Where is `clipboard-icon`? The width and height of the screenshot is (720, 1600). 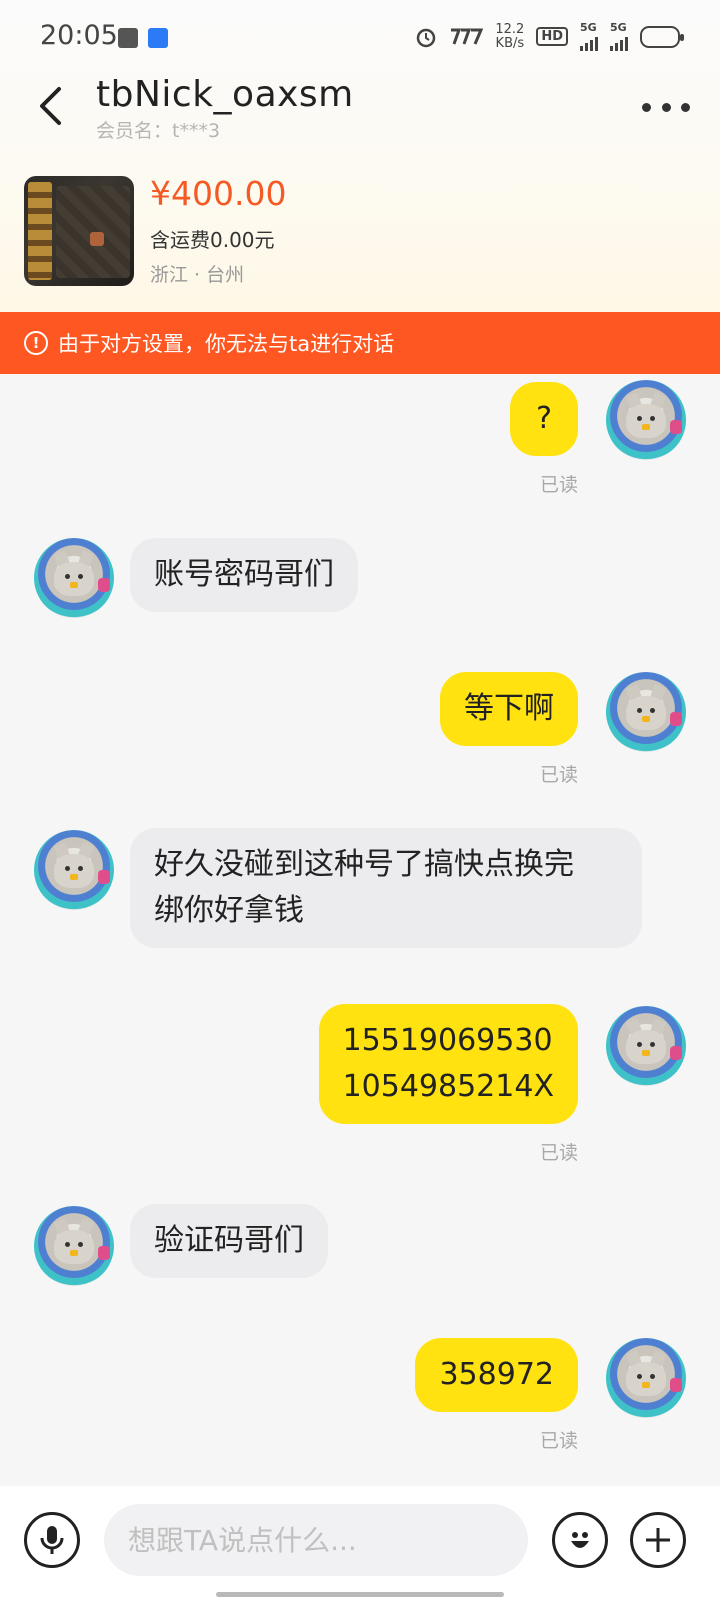
clipboard-icon is located at coordinates (128, 38).